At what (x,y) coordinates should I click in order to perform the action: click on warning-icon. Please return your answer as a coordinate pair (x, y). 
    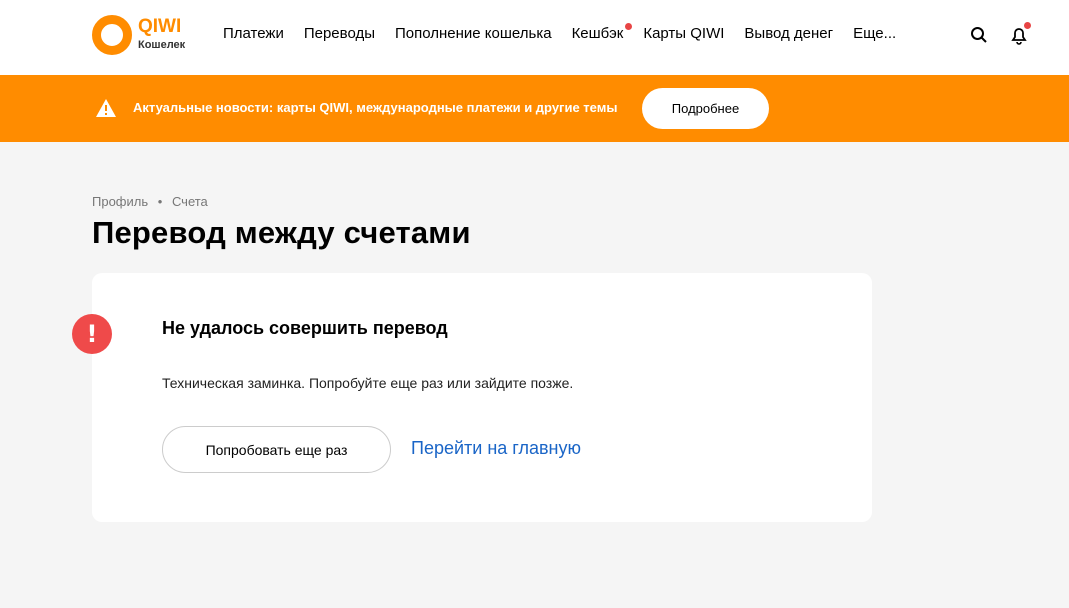
    Looking at the image, I should click on (106, 108).